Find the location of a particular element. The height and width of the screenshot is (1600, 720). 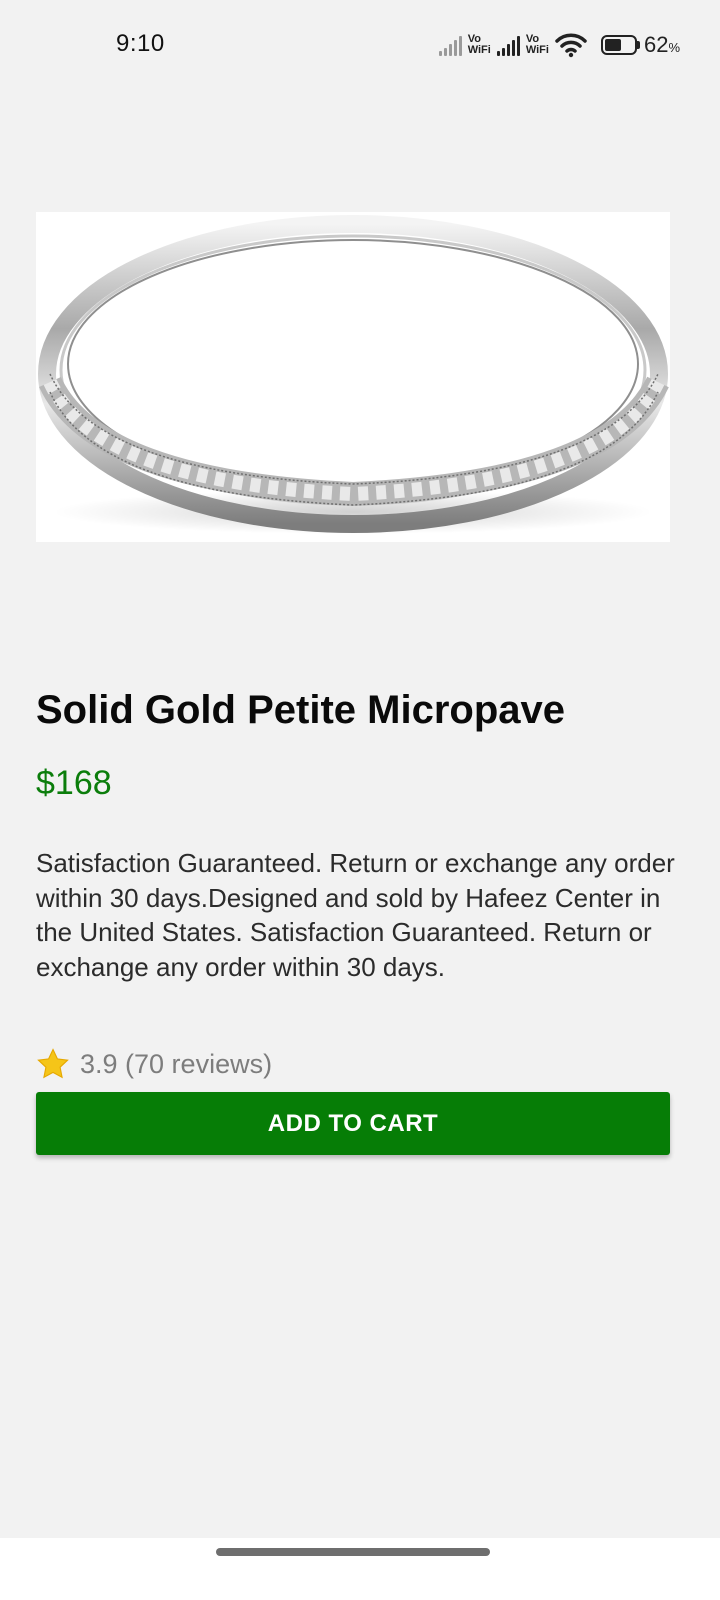

navigation-bar is located at coordinates (360, 1569).